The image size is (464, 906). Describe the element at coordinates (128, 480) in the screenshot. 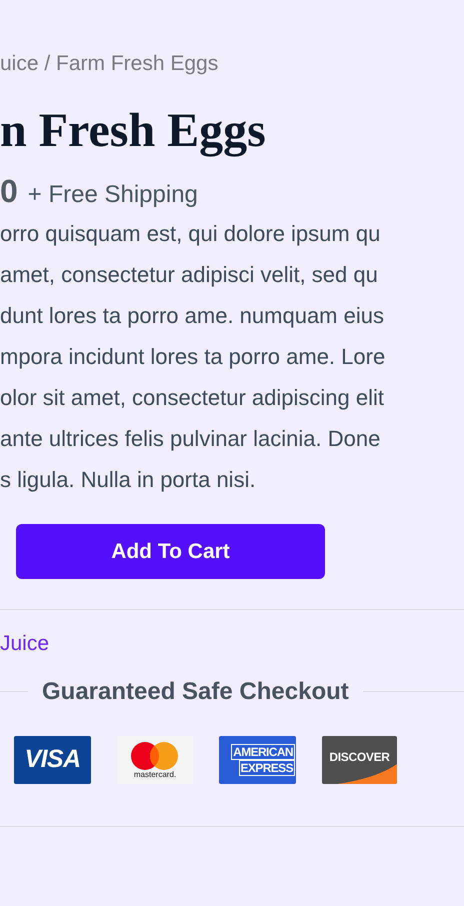

I see `description-line: s ligula. Nulla in porta nisi.` at that location.